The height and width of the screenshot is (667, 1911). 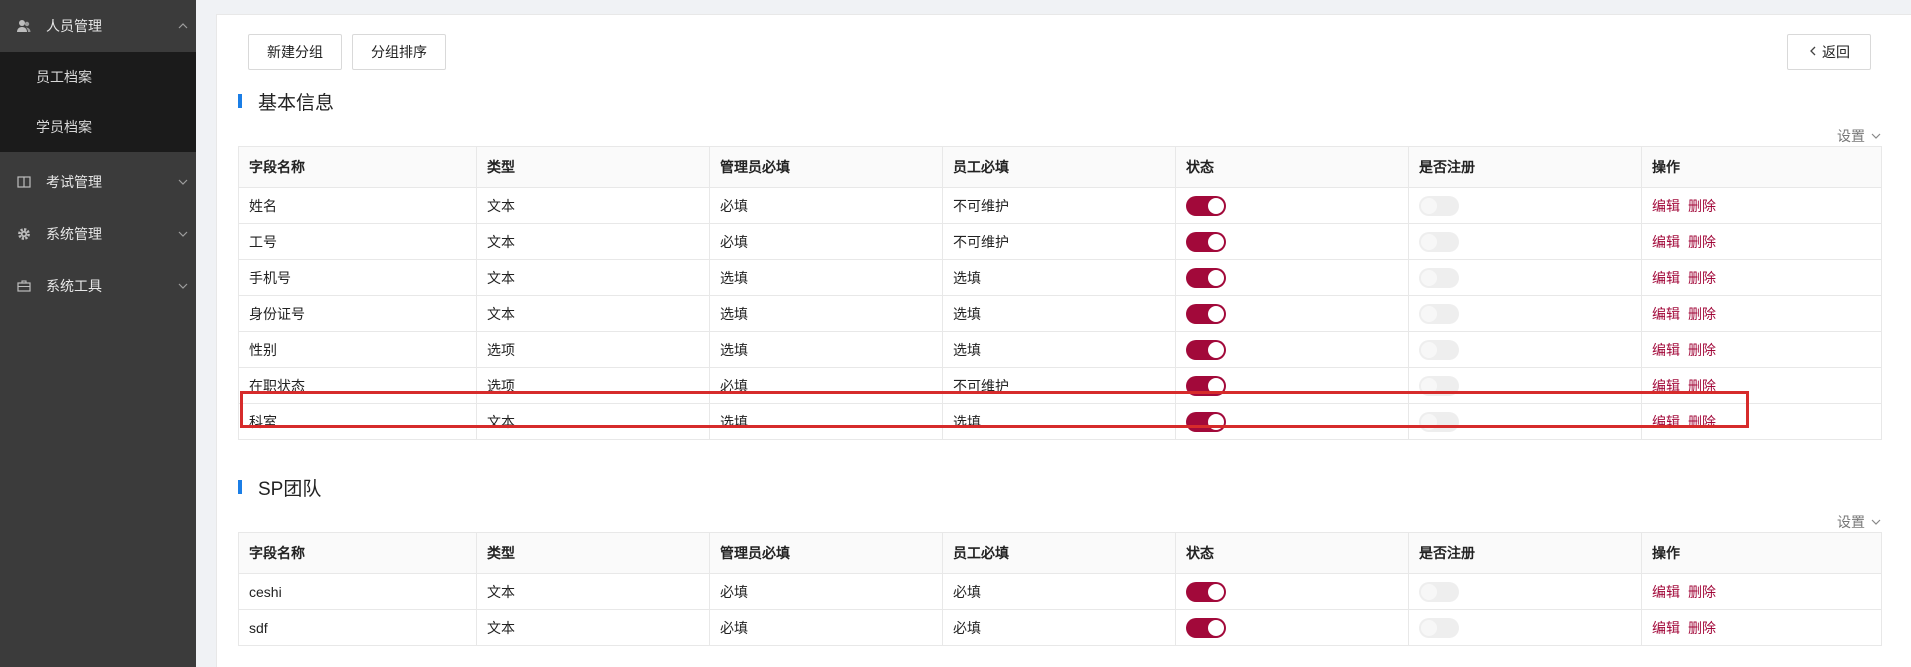 What do you see at coordinates (1060, 421) in the screenshot?
I see `table-row: 科室 文本 选填 选填 编辑 删除` at bounding box center [1060, 421].